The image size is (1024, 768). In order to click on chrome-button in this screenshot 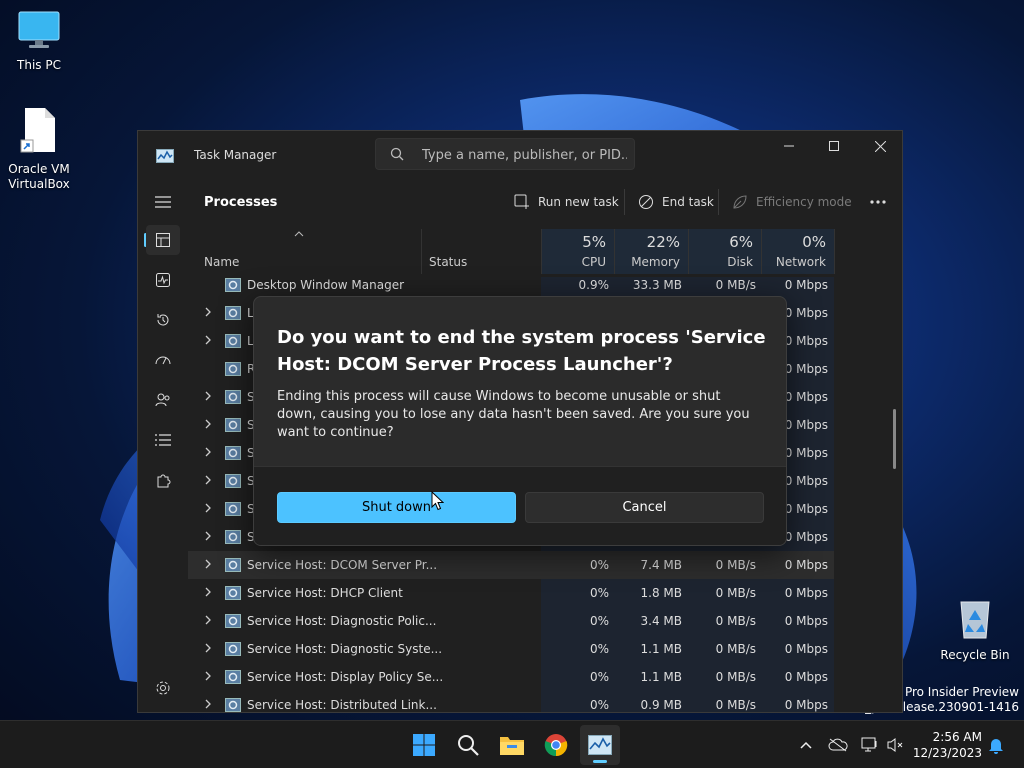, I will do `click(556, 745)`.